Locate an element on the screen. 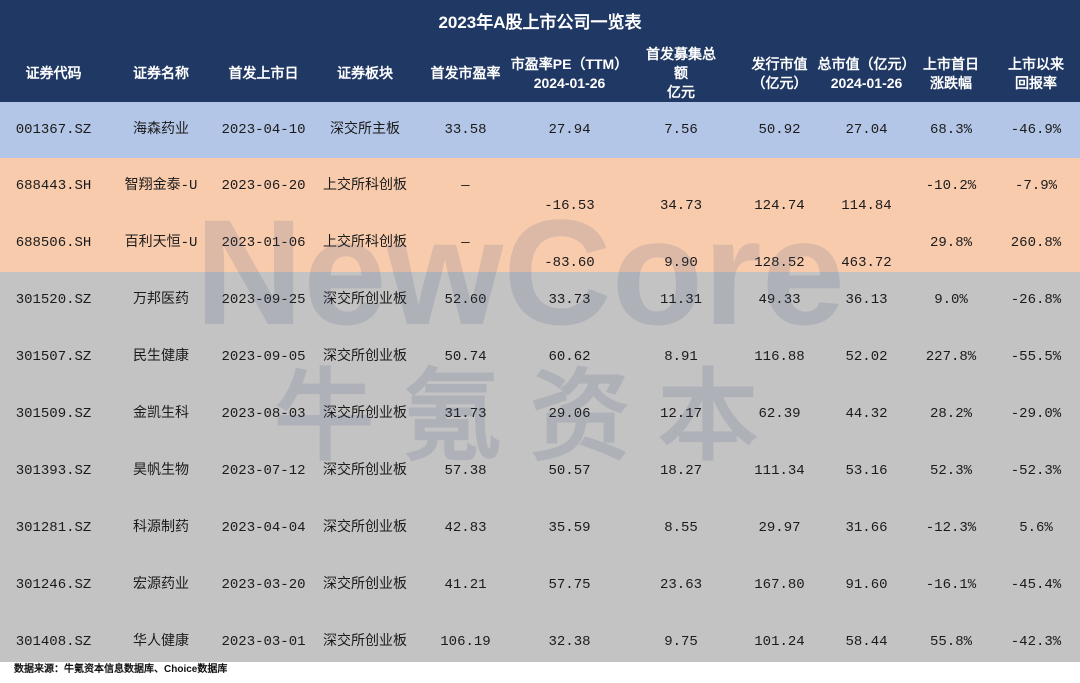  cell-value: -83.60 is located at coordinates (569, 263).